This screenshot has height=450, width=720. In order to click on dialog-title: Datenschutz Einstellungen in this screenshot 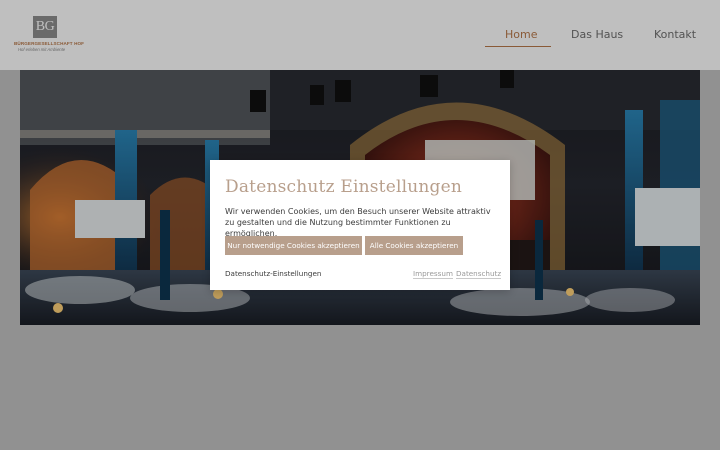, I will do `click(344, 187)`.